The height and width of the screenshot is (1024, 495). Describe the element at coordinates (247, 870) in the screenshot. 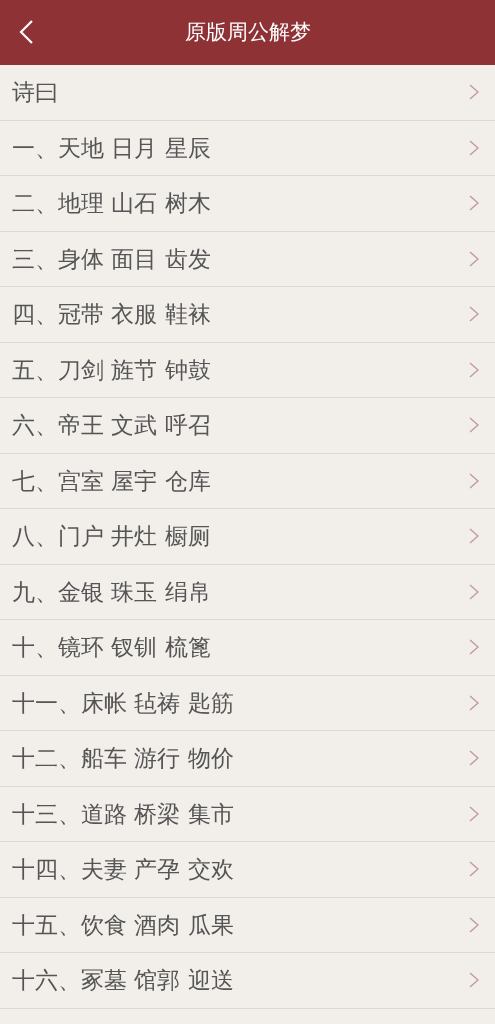

I see `list-item: 十四、夫妻 产孕 交欢` at that location.